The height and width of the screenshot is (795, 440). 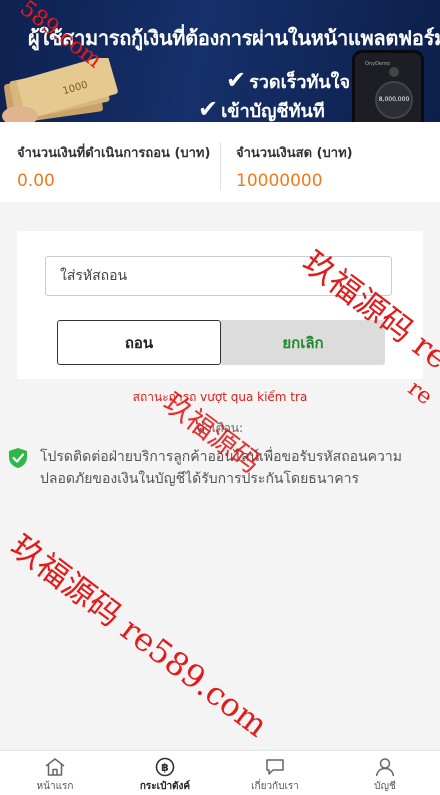 I want to click on tab-wallet: ฿ กระเป๋าตังค์, so click(x=165, y=773).